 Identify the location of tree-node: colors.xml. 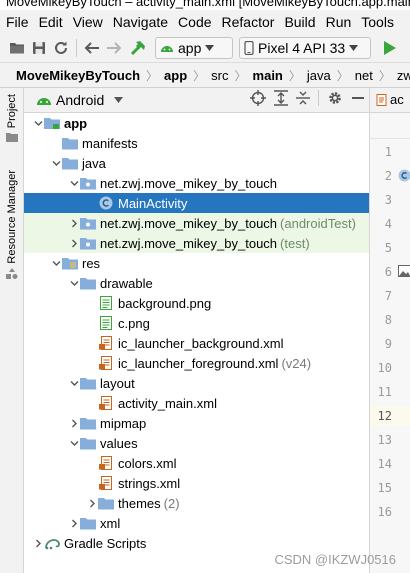
(196, 463).